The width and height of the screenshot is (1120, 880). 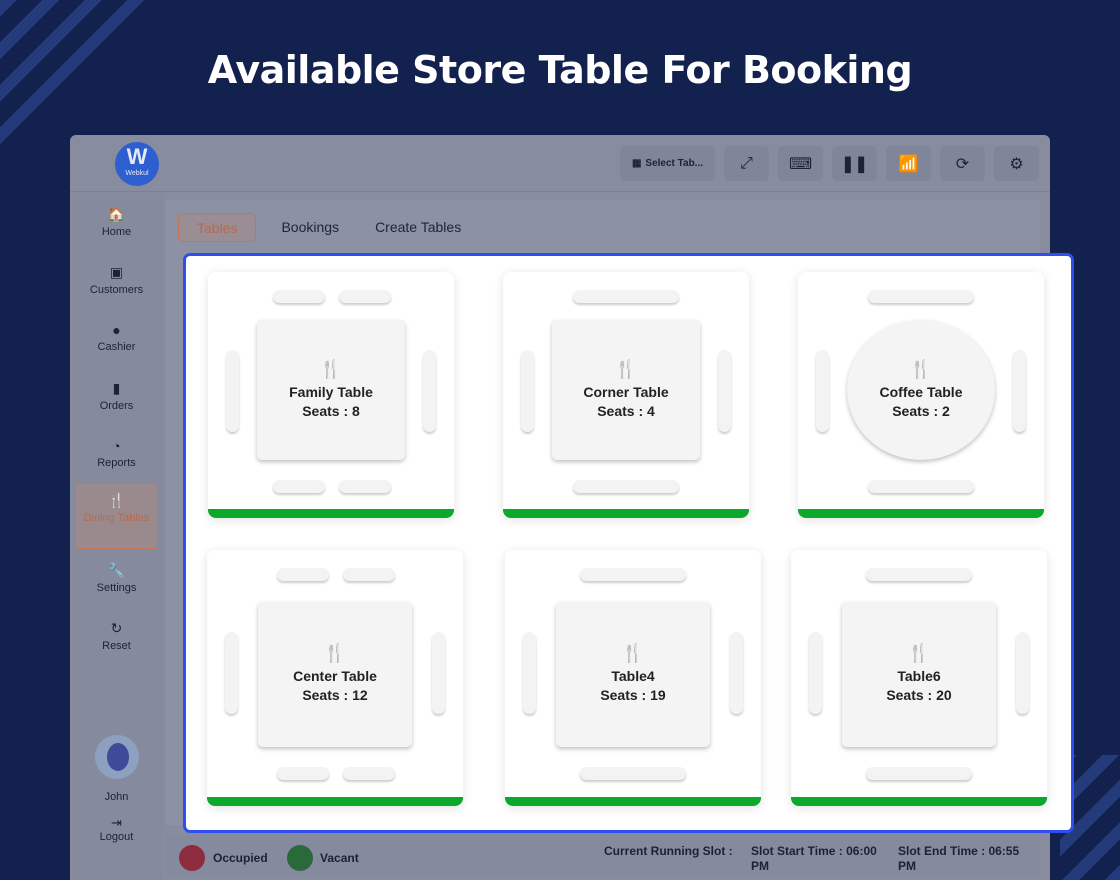 What do you see at coordinates (310, 227) in the screenshot?
I see `tab-bookings: Bookings` at bounding box center [310, 227].